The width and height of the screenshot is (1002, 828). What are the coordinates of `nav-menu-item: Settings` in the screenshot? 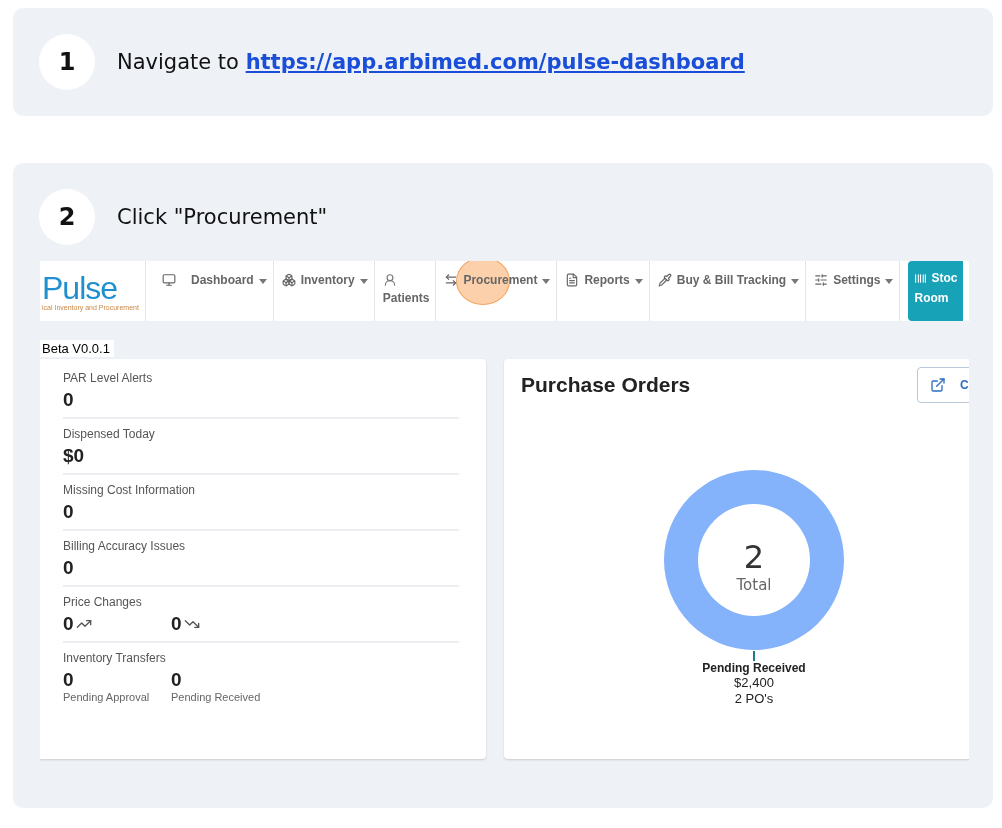 It's located at (853, 291).